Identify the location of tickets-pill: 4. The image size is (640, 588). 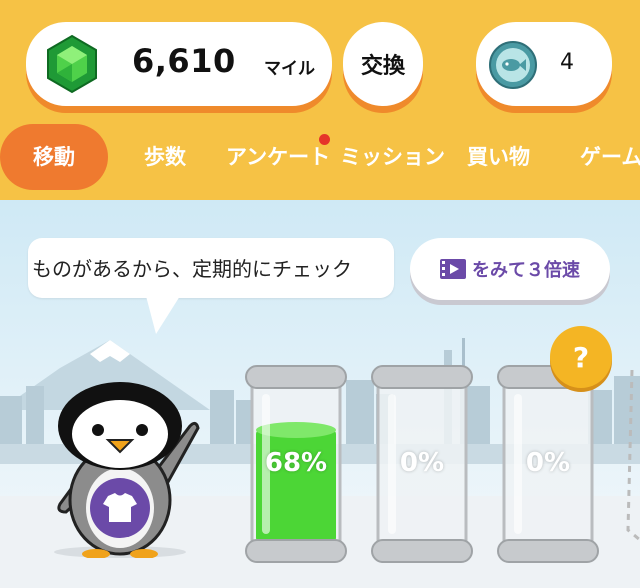
(544, 64).